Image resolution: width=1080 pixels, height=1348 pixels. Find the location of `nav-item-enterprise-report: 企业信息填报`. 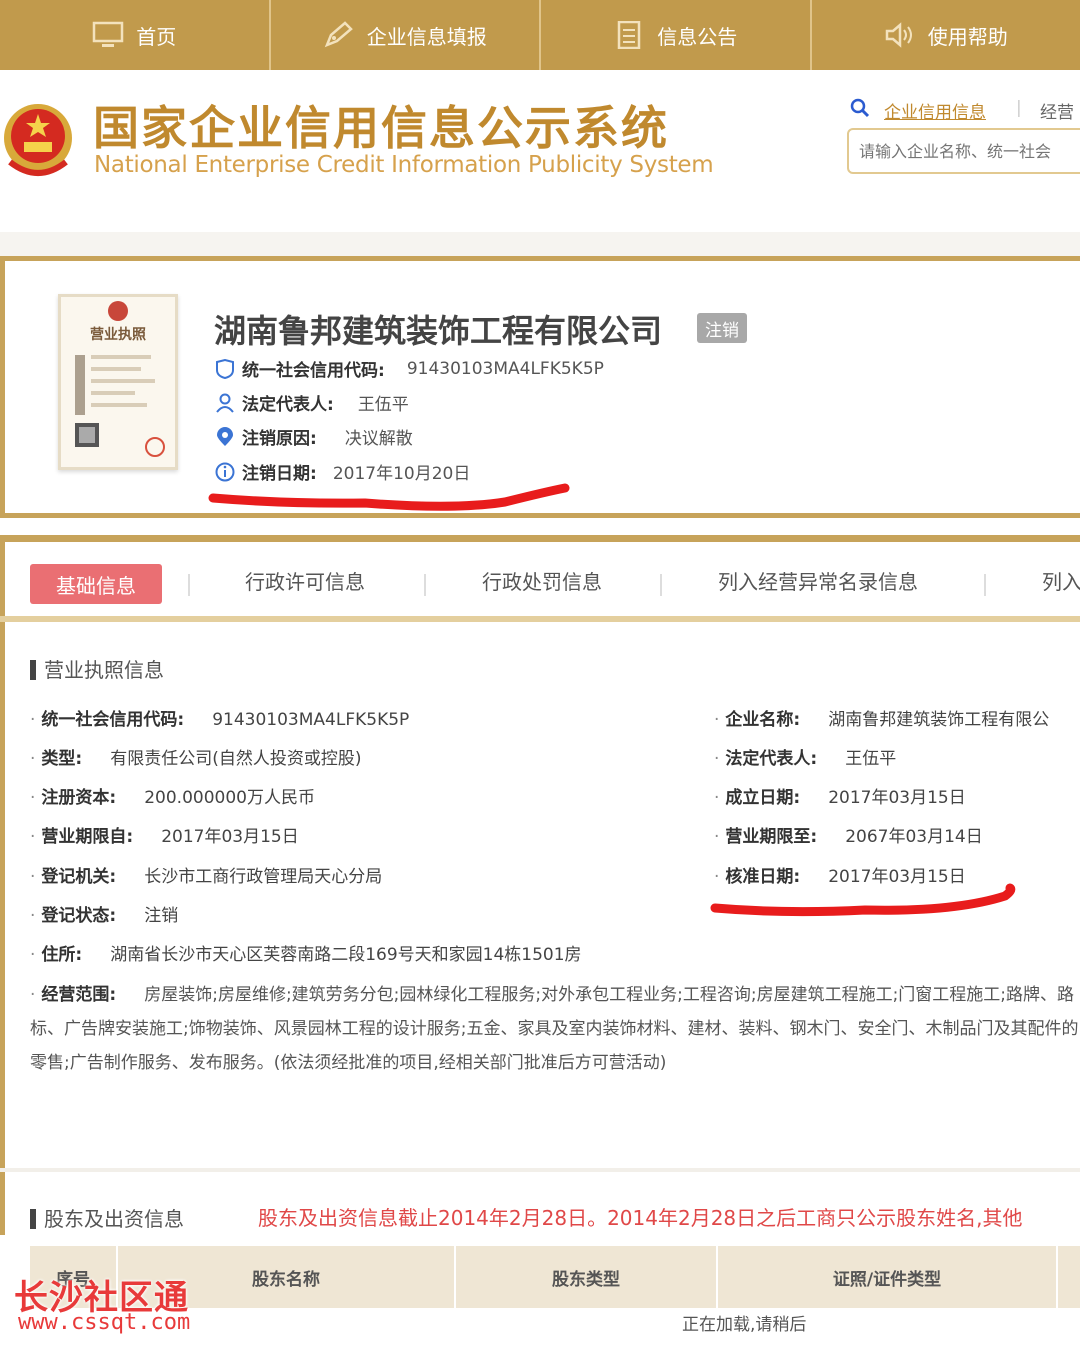

nav-item-enterprise-report: 企业信息填报 is located at coordinates (406, 35).